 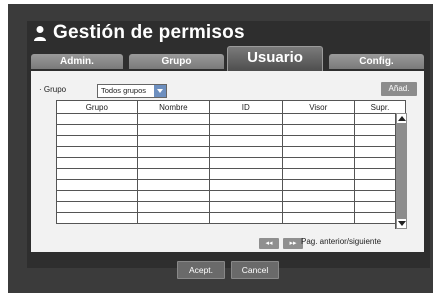 I want to click on prev-page-button: ◂◂, so click(x=269, y=243).